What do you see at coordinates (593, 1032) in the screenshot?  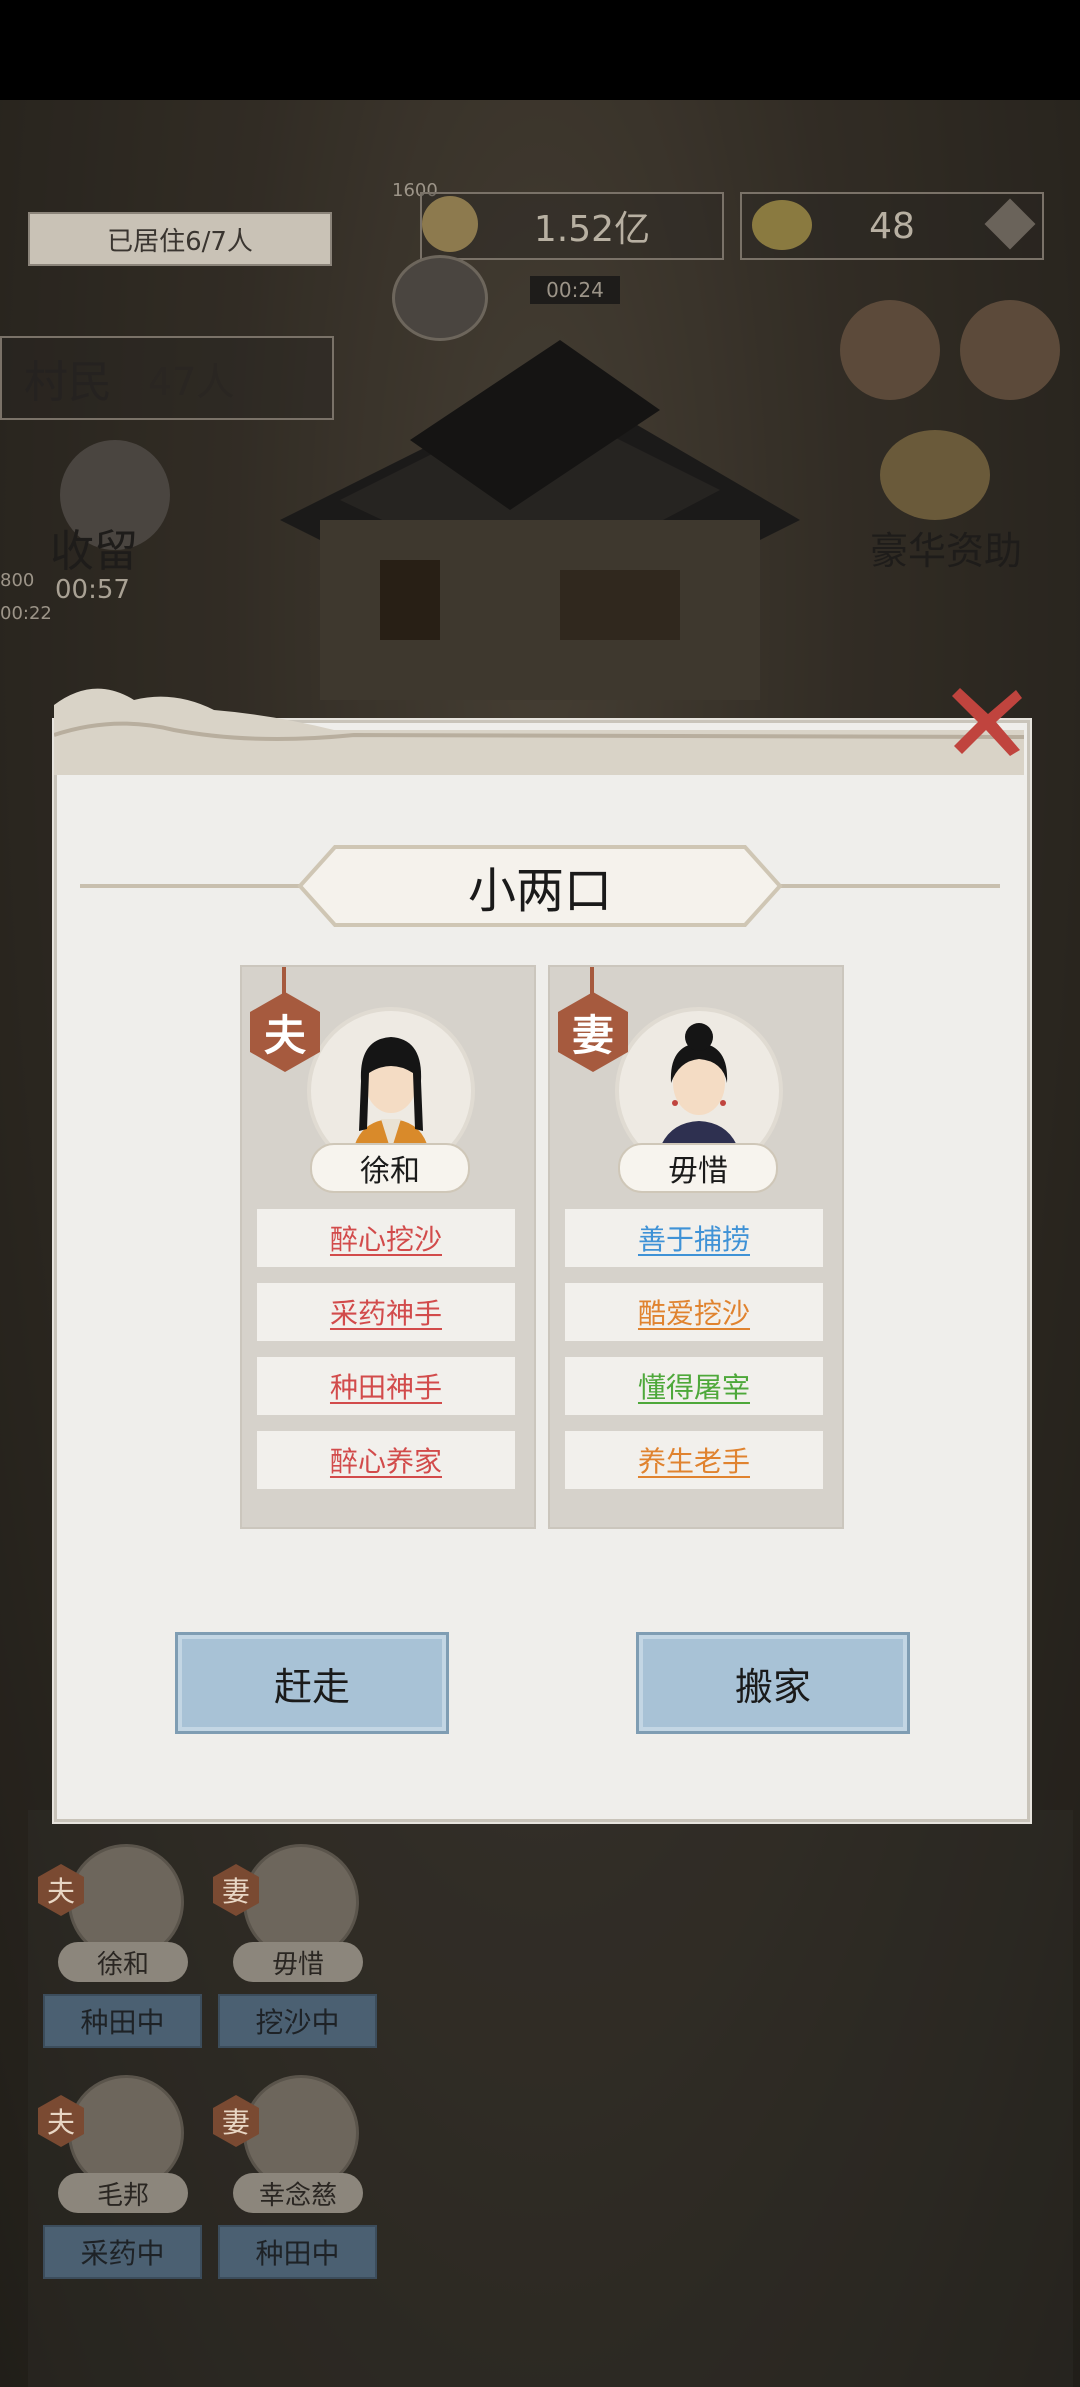 I see `wife-badge: 妻` at bounding box center [593, 1032].